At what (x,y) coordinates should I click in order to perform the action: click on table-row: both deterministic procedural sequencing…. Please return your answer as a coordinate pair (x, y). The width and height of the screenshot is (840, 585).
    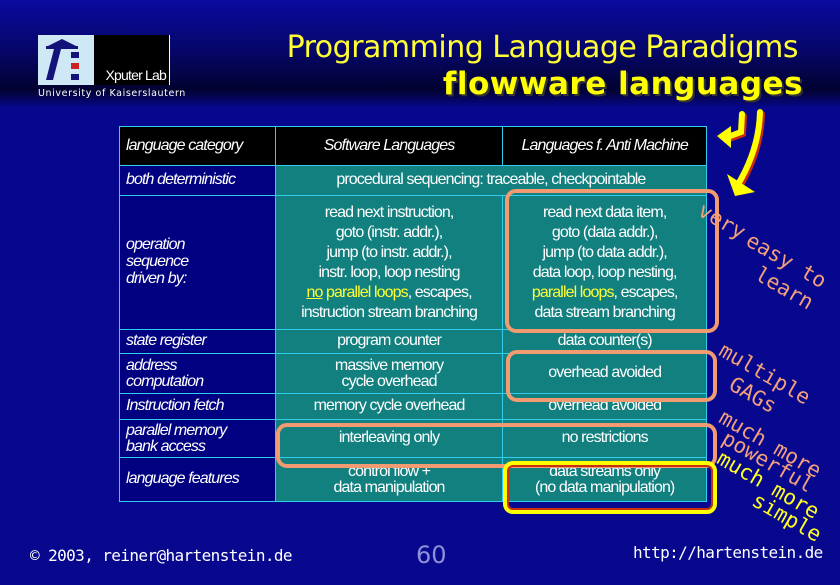
    Looking at the image, I should click on (413, 180).